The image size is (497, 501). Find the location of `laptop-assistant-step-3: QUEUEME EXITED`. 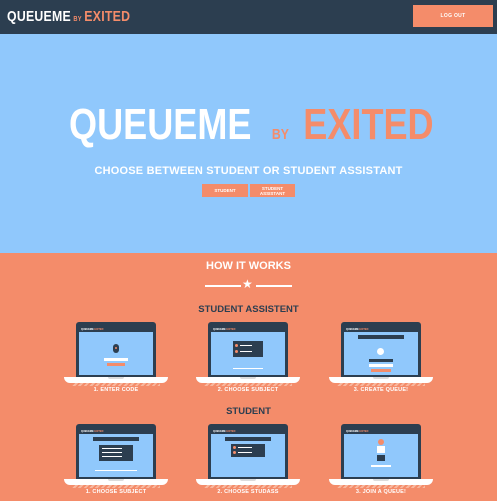

laptop-assistant-step-3: QUEUEME EXITED is located at coordinates (381, 354).